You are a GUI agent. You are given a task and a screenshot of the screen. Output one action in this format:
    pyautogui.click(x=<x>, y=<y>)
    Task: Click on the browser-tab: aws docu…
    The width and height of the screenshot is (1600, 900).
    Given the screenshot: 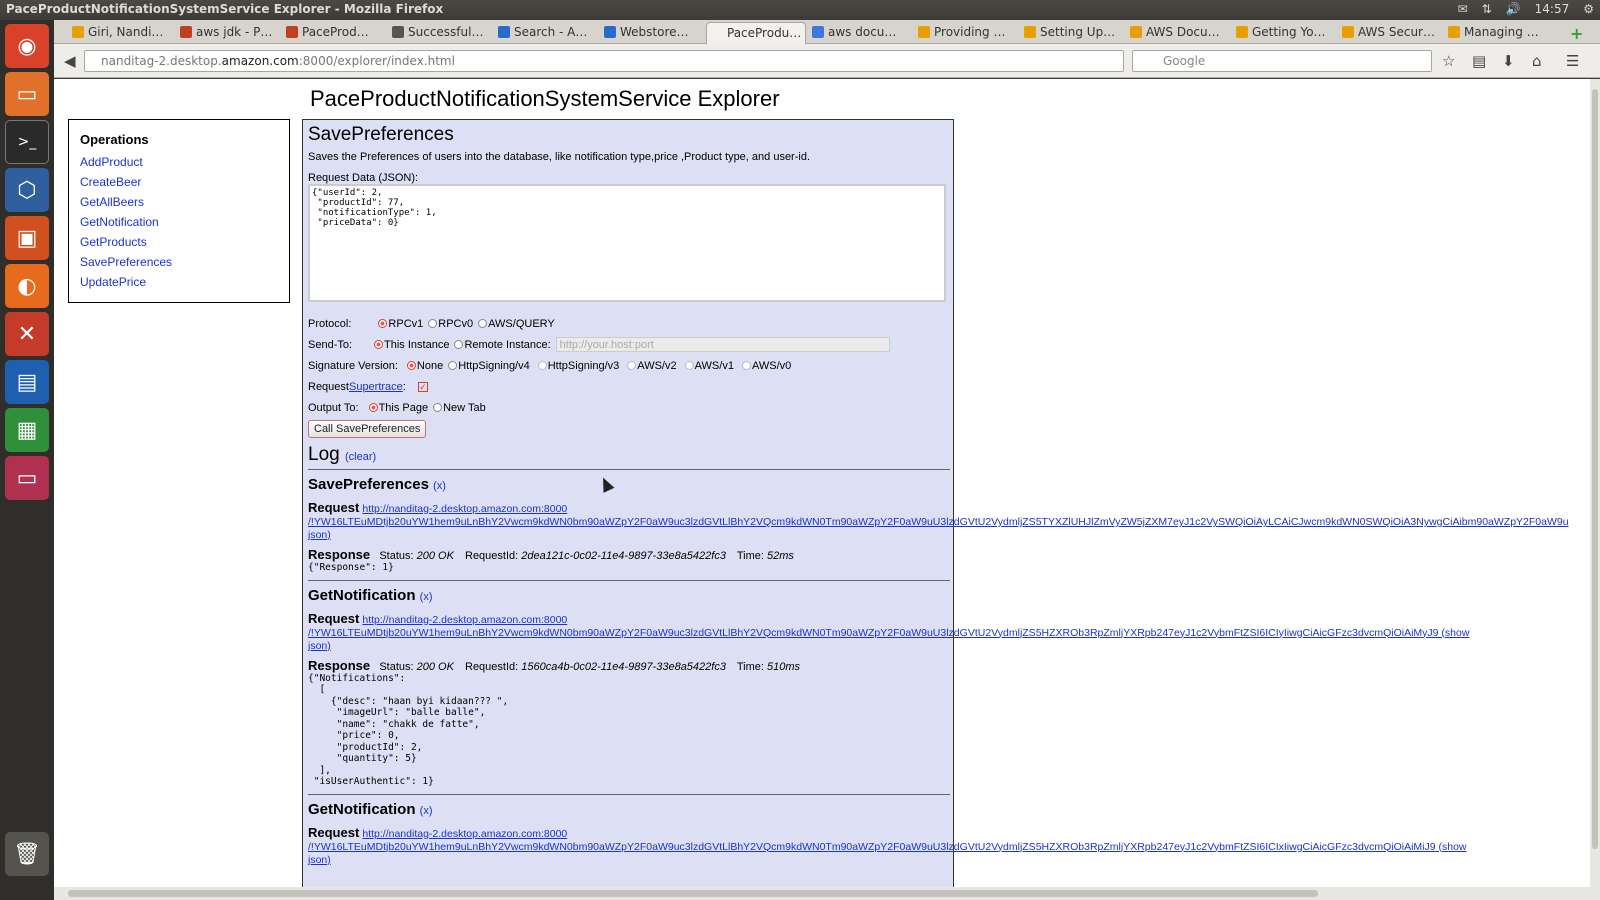 What is the action you would take?
    pyautogui.click(x=860, y=33)
    